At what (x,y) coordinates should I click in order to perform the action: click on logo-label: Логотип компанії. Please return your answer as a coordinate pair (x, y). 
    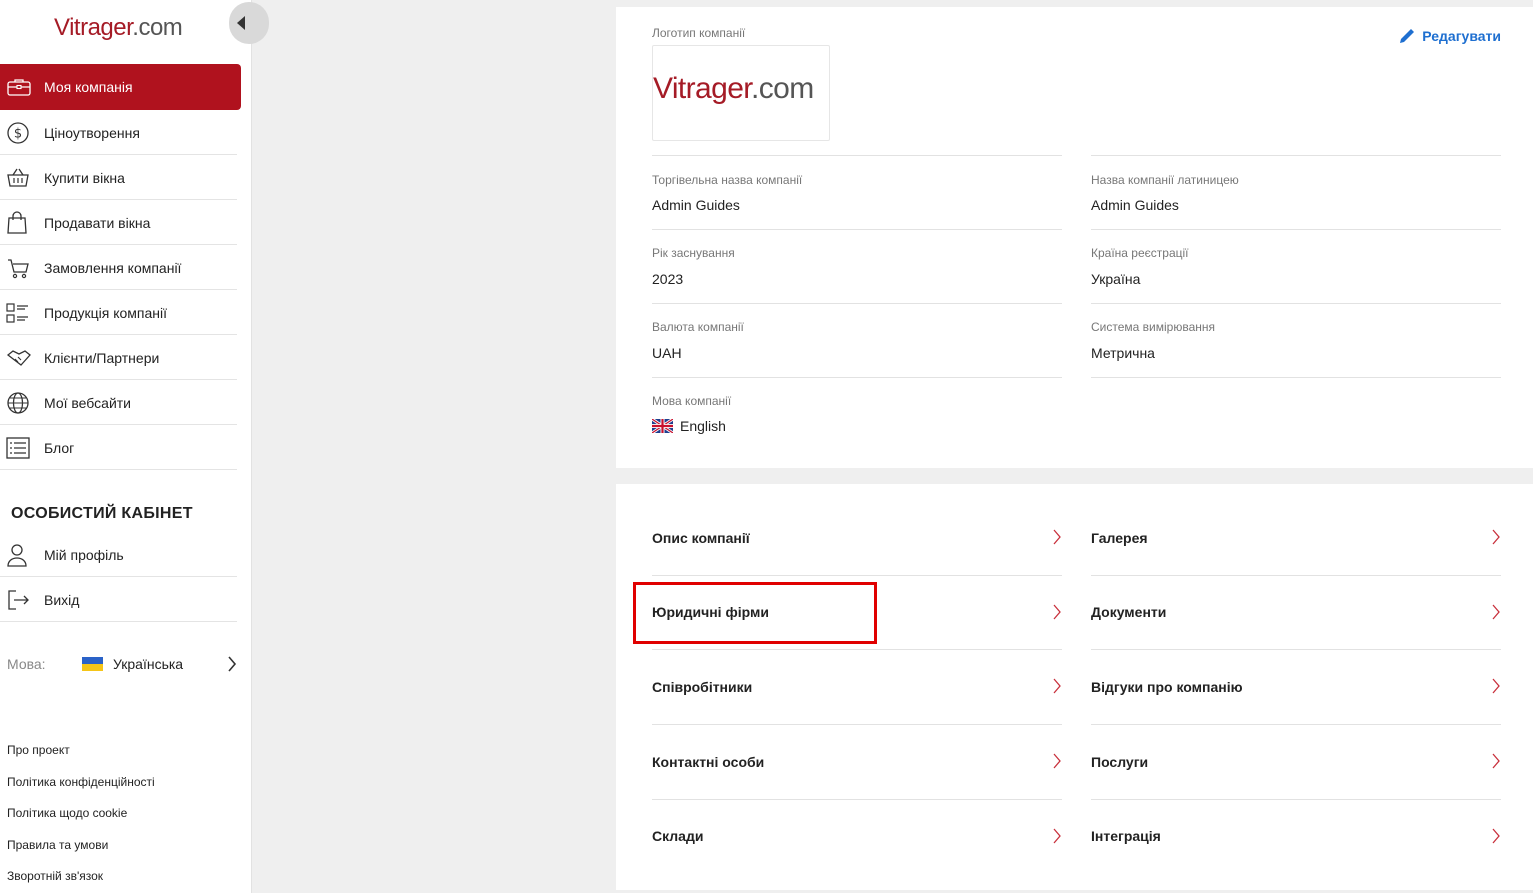
    Looking at the image, I should click on (699, 33).